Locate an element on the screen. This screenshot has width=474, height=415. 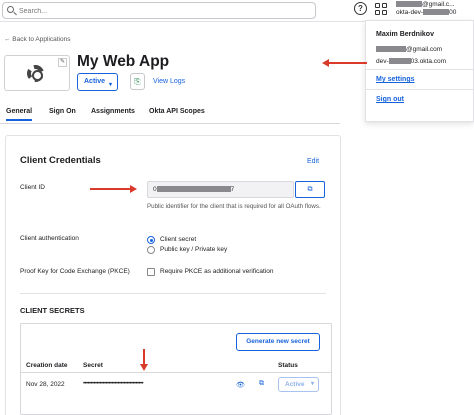
edit-credentials-link: Edit is located at coordinates (313, 161).